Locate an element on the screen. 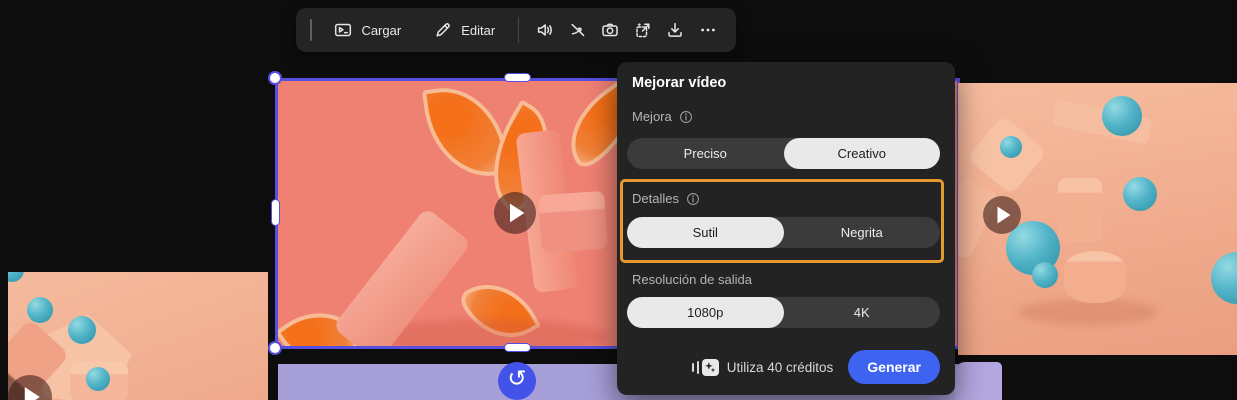 This screenshot has height=400, width=1237. toolbar-divider is located at coordinates (518, 30).